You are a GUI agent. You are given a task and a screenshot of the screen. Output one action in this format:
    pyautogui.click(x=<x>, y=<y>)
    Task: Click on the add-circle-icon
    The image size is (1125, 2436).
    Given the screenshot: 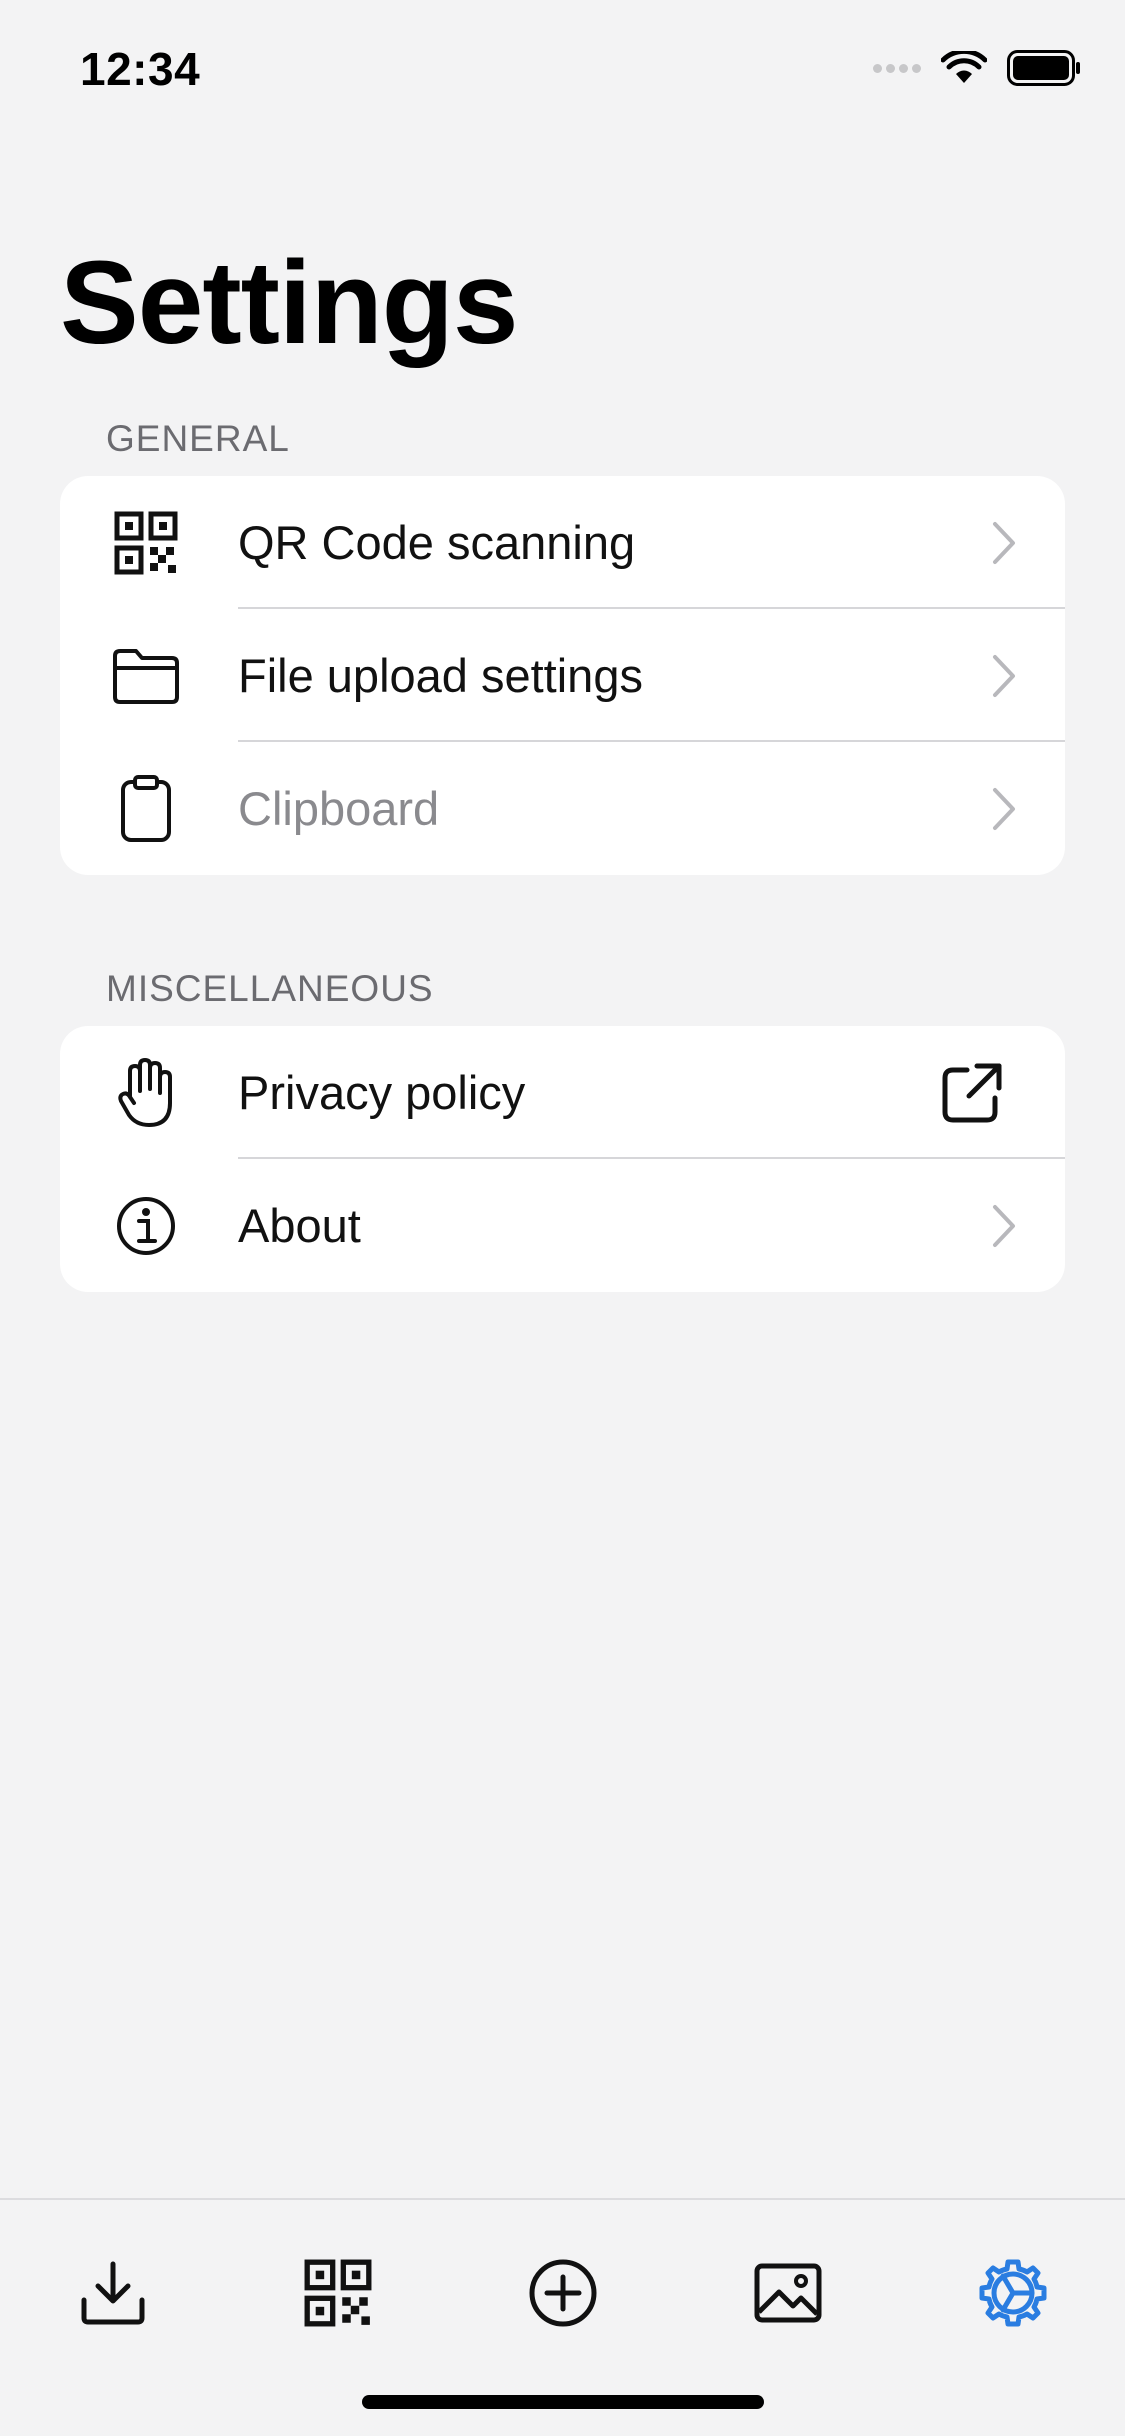 What is the action you would take?
    pyautogui.click(x=563, y=2293)
    